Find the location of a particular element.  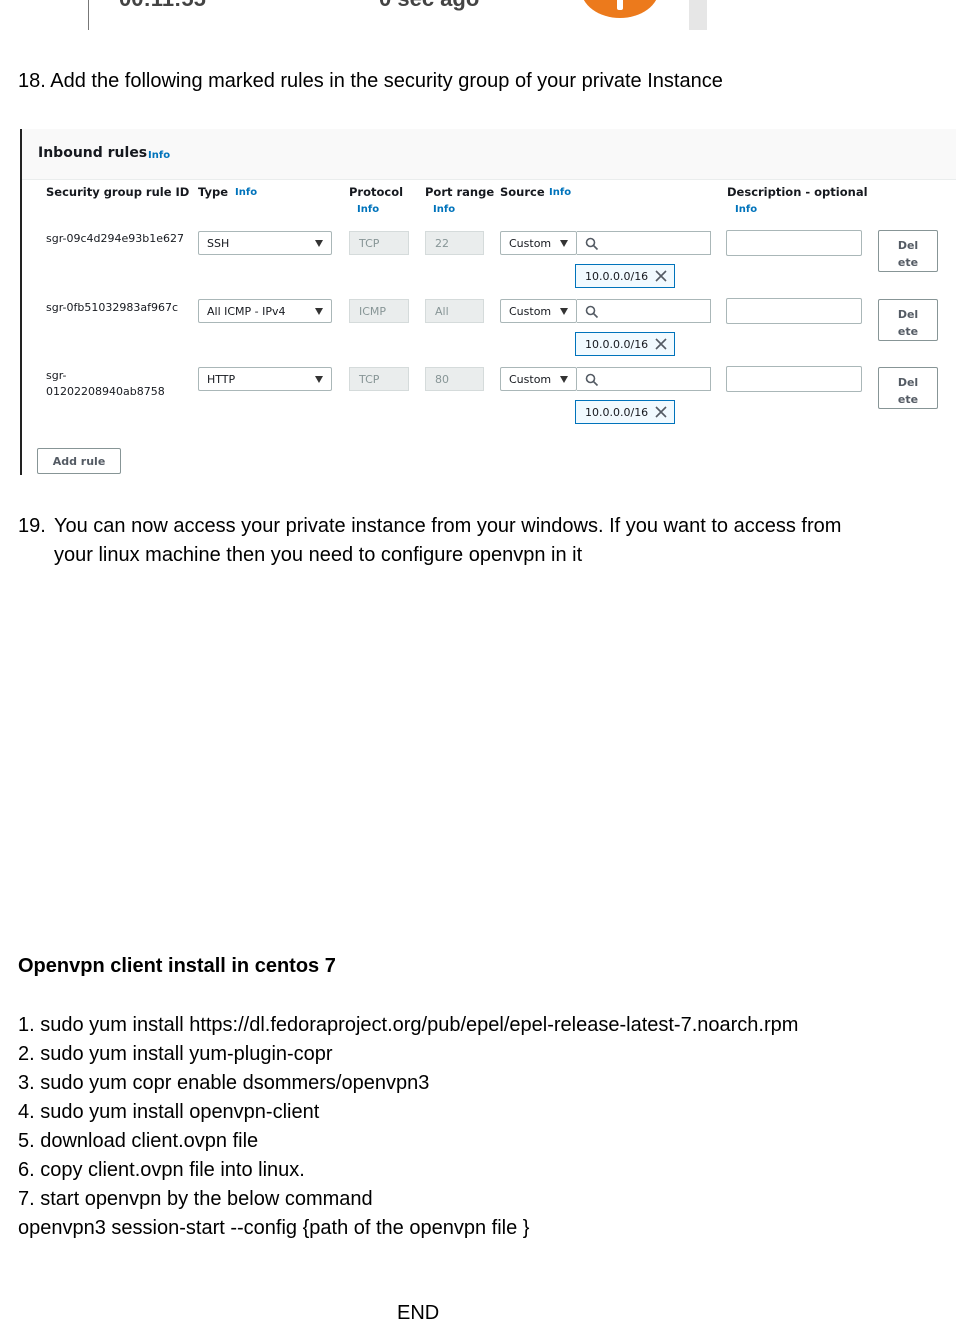

rule-id-line2: 01202208940ab8758 is located at coordinates (105, 391).